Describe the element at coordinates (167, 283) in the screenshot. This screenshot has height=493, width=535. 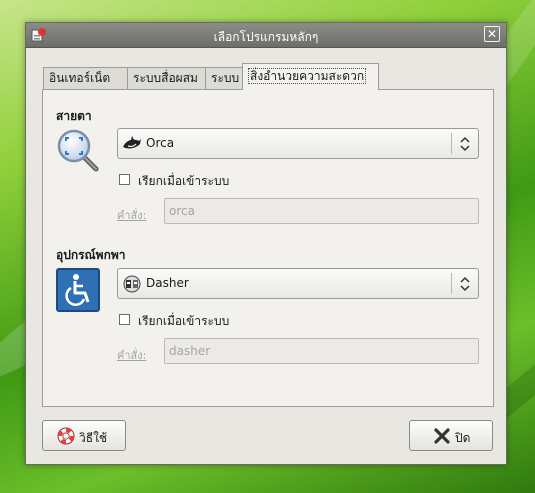
I see `mobility-app-value: Dasher` at that location.